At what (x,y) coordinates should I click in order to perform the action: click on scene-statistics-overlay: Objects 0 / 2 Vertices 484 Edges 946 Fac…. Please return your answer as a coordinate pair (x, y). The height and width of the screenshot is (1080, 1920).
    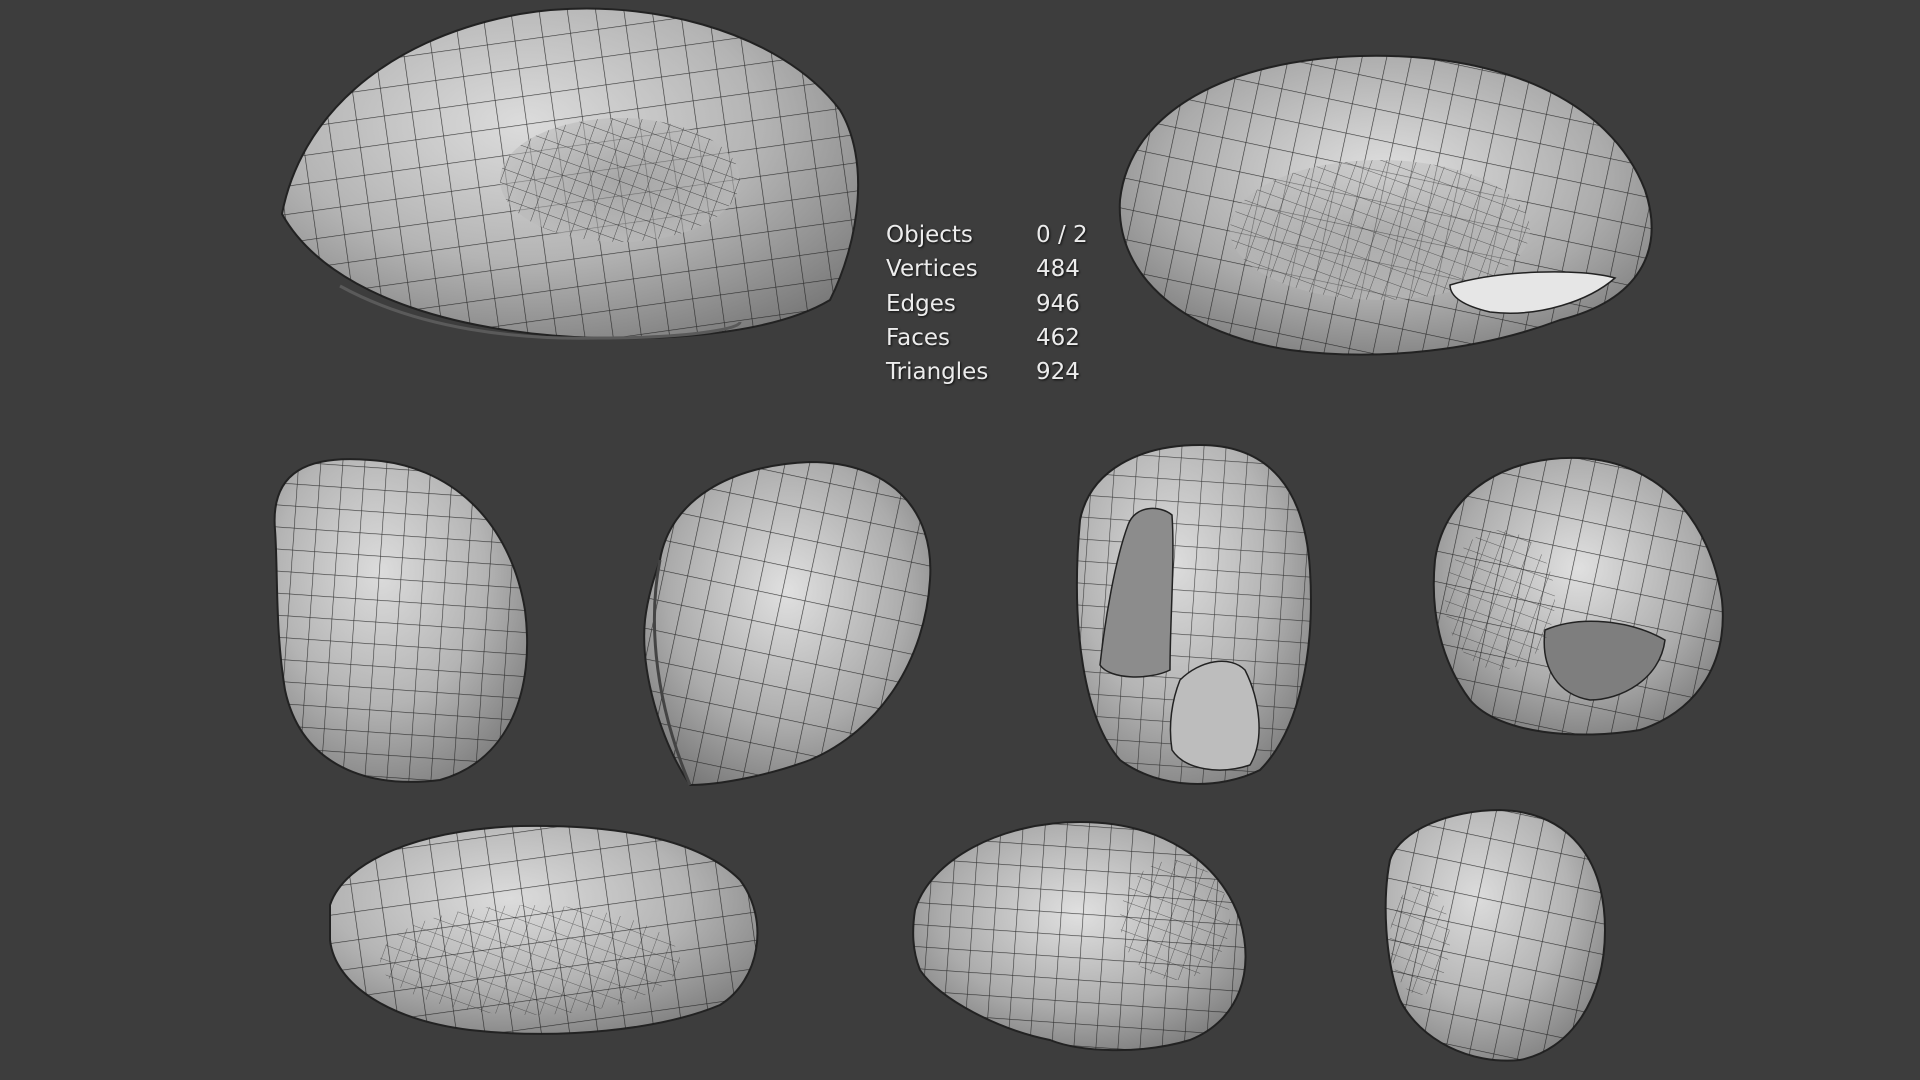
    Looking at the image, I should click on (1001, 303).